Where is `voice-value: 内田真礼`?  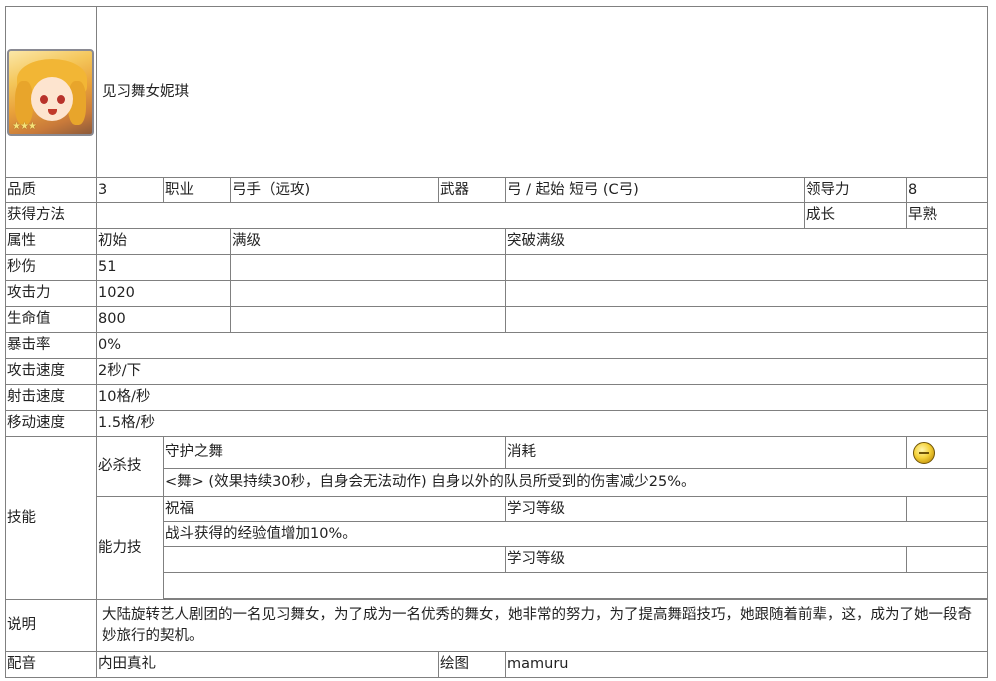 voice-value: 内田真礼 is located at coordinates (267, 664).